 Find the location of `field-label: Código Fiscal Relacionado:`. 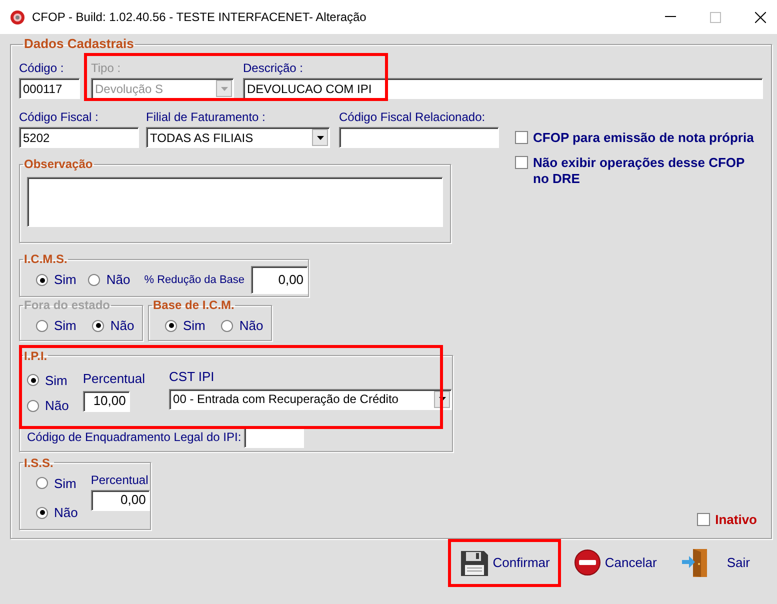

field-label: Código Fiscal Relacionado: is located at coordinates (412, 117).